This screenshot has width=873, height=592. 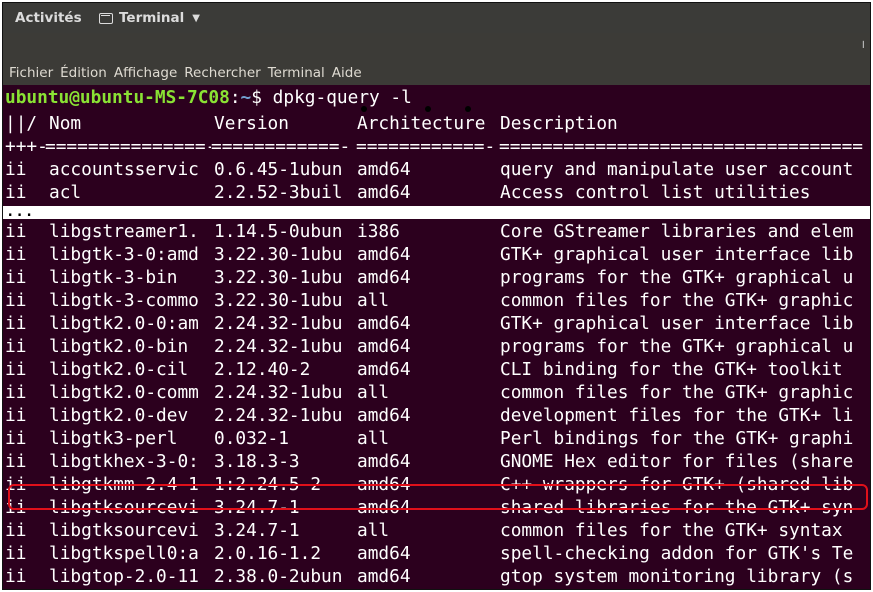 I want to click on prompt-symbol: $, so click(x=256, y=97).